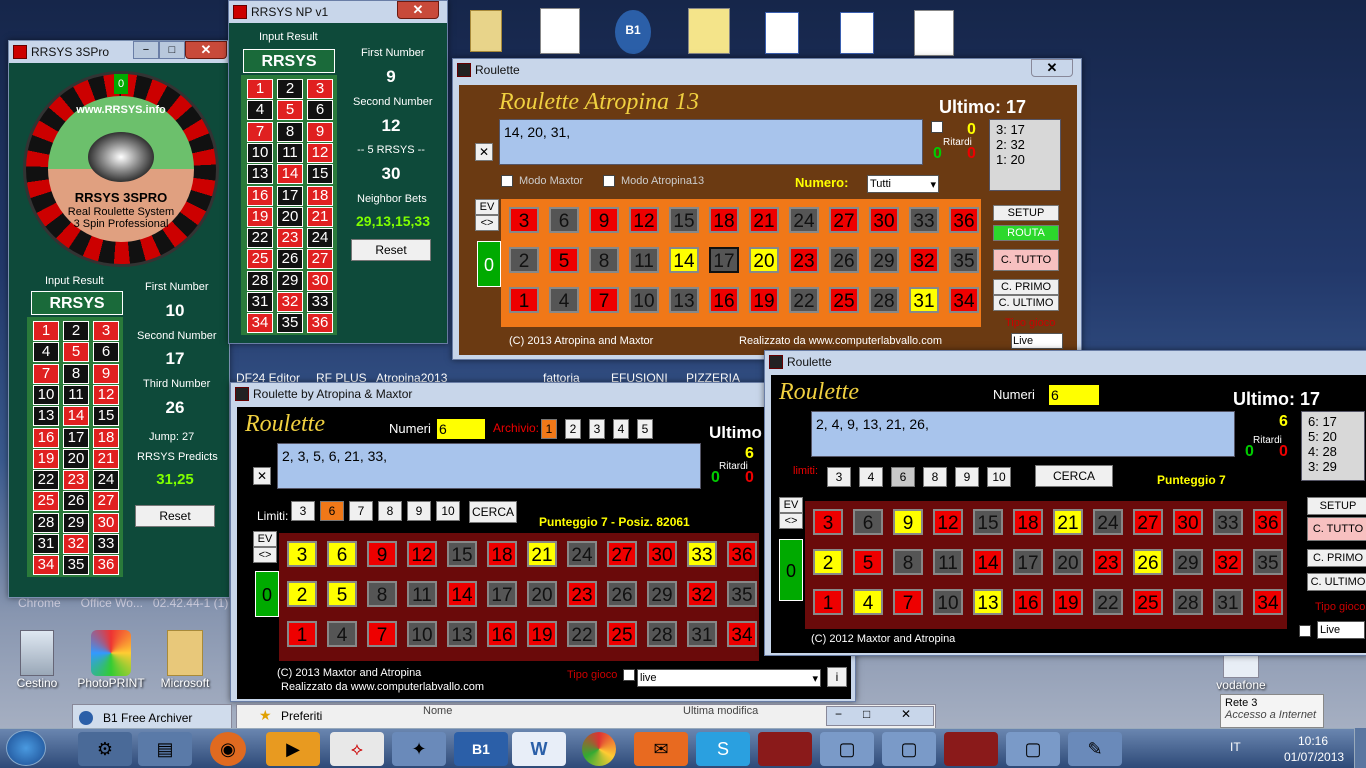 The height and width of the screenshot is (768, 1366). What do you see at coordinates (419, 749) in the screenshot?
I see `tools-icon: ✦` at bounding box center [419, 749].